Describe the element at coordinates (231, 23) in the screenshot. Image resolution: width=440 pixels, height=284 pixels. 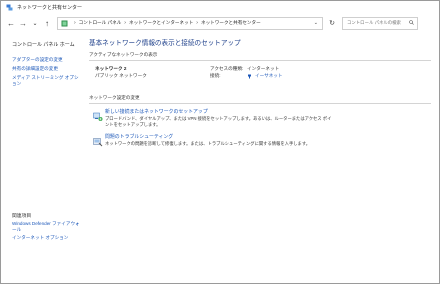
I see `breadcrumb-item-network-center: ネットワークと共有センター` at that location.